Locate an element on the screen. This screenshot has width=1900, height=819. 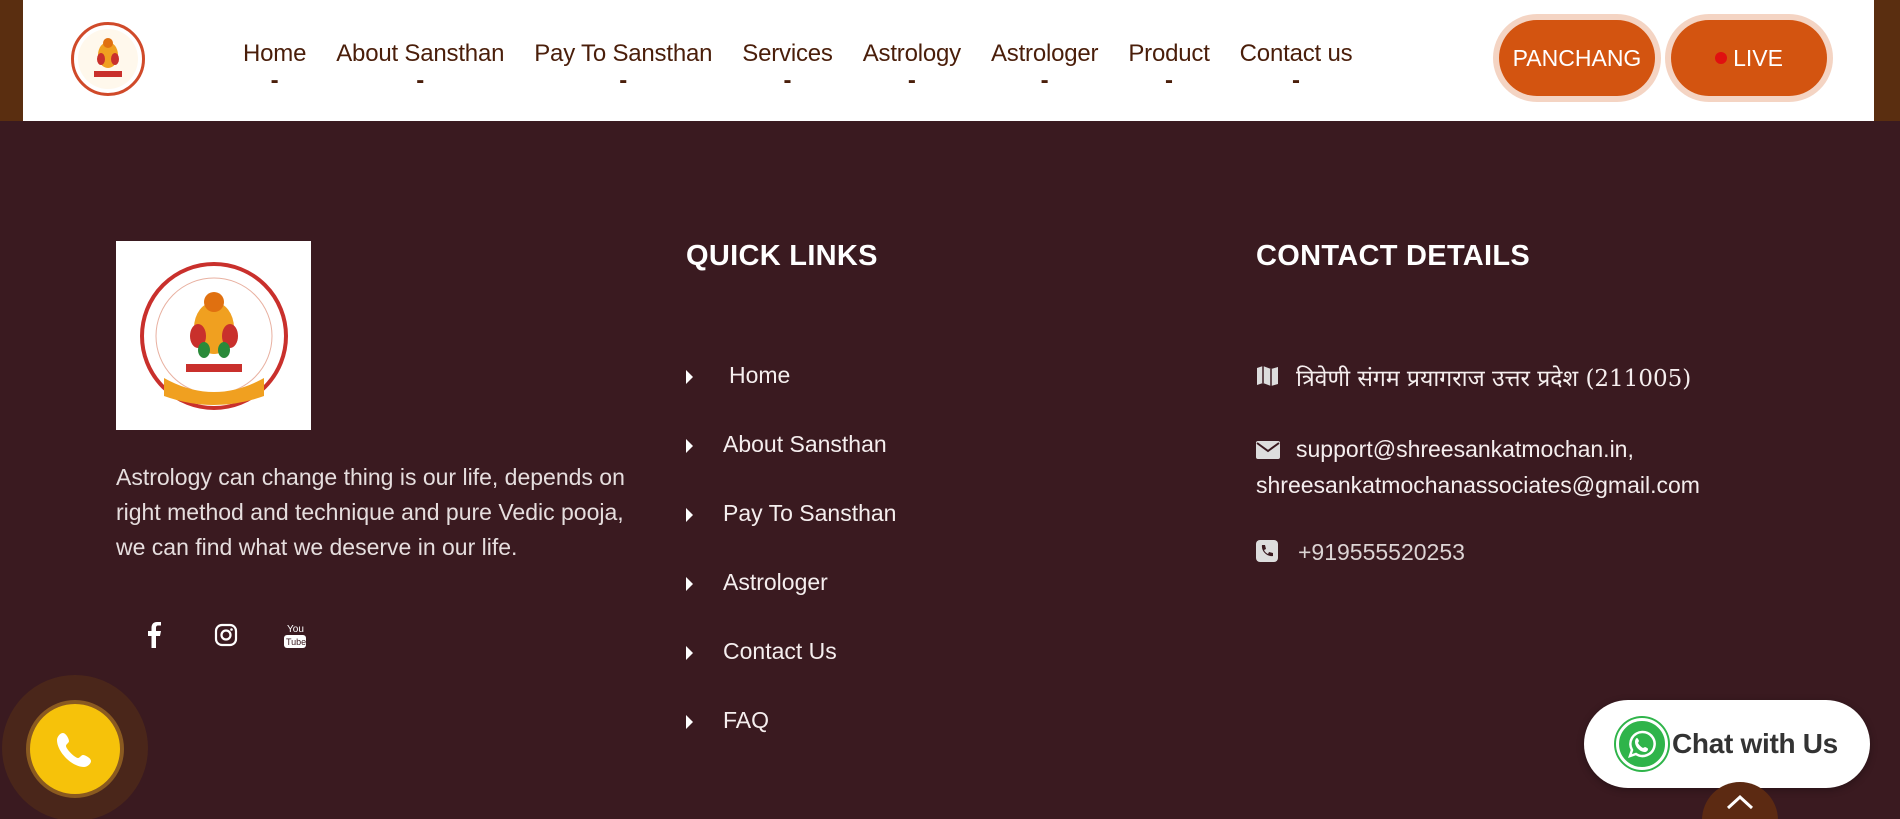
nav-contact-label: Contact us is located at coordinates (1296, 53).